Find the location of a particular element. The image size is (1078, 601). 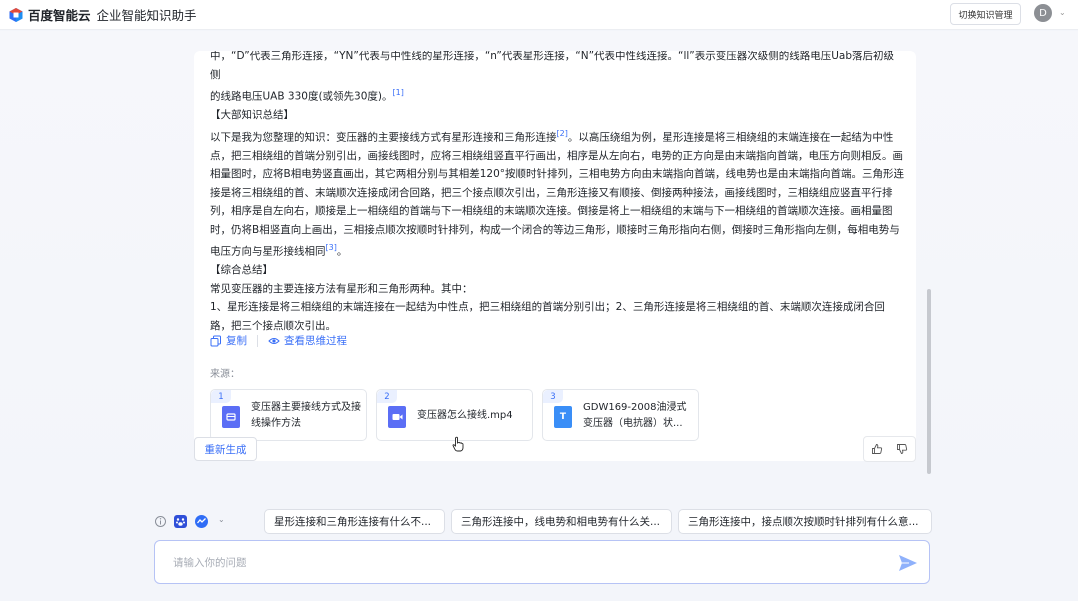

section-heading-external: 【大部知识总结】 is located at coordinates (252, 115).